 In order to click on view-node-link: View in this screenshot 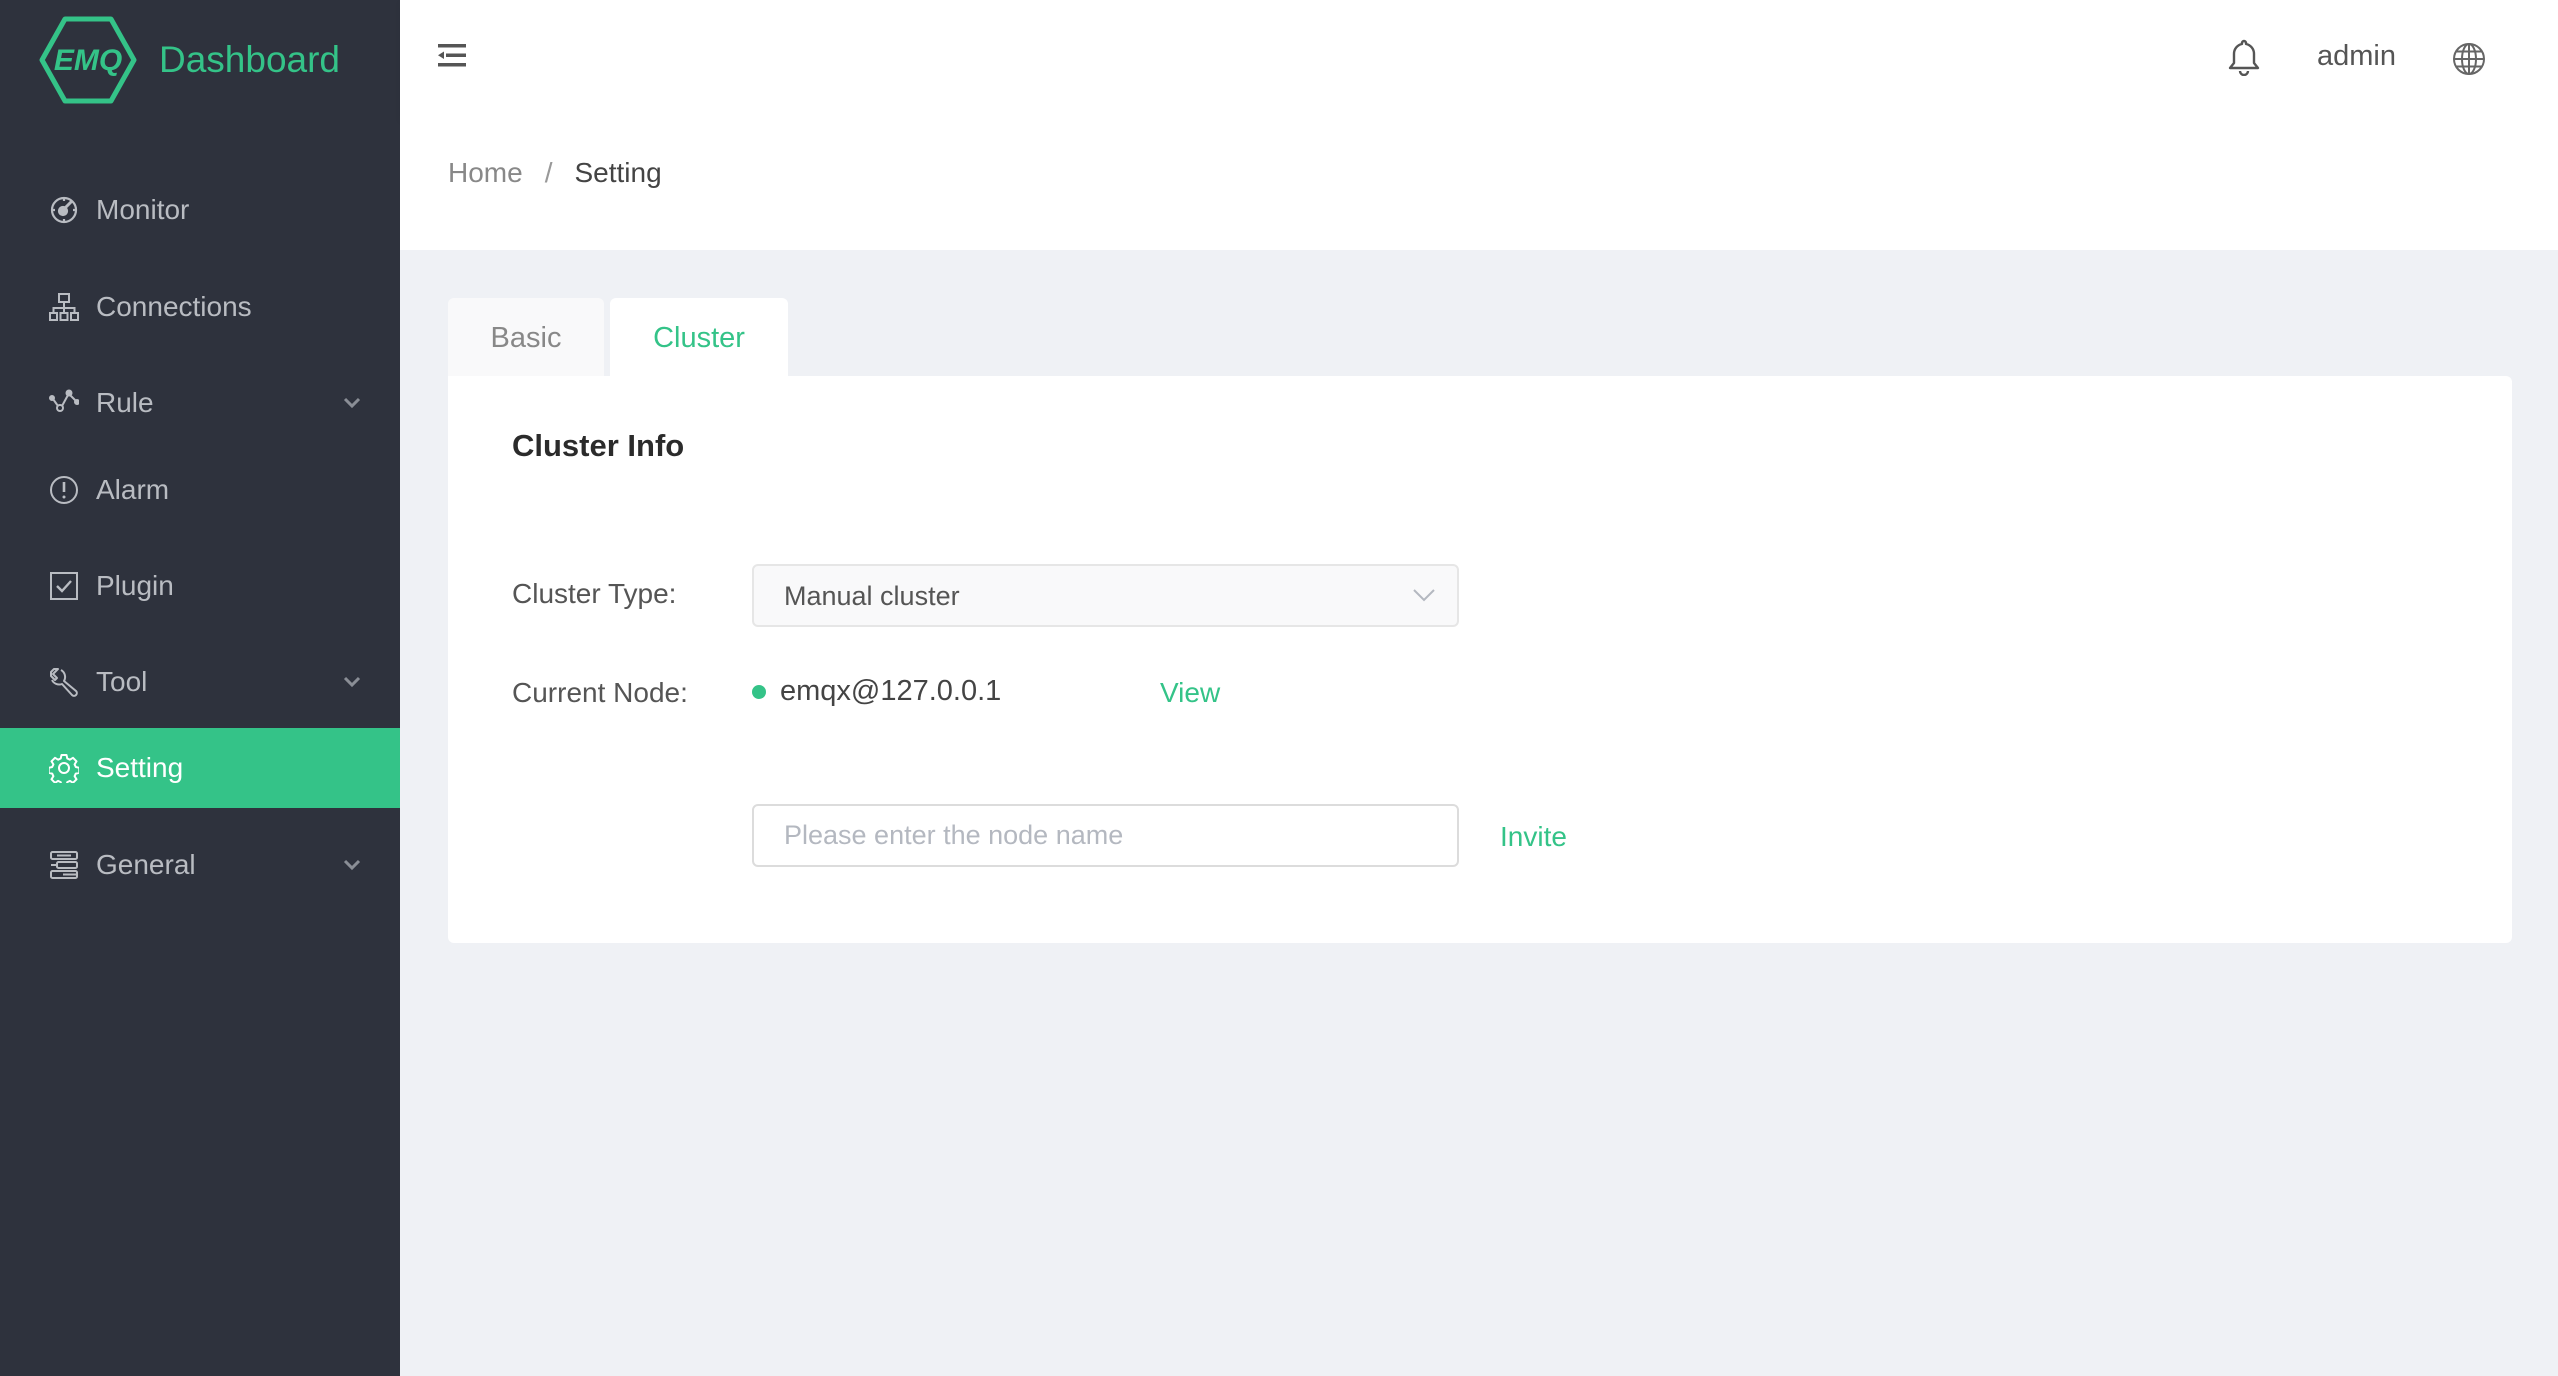, I will do `click(1190, 693)`.